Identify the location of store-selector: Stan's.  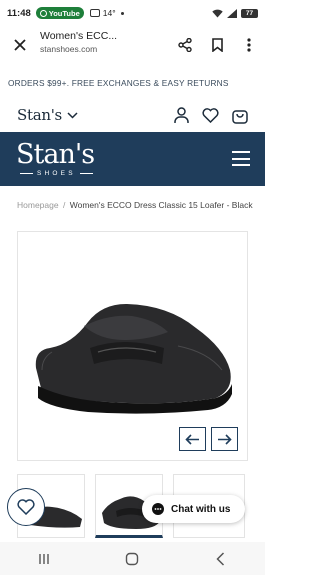
(47, 115).